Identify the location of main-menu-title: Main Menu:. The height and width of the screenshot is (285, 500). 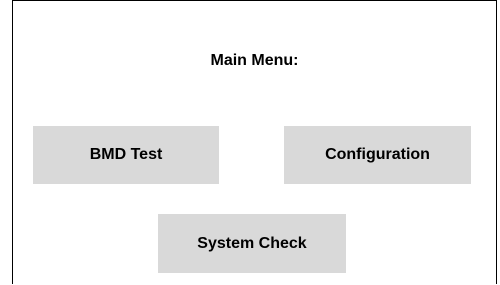
(254, 60).